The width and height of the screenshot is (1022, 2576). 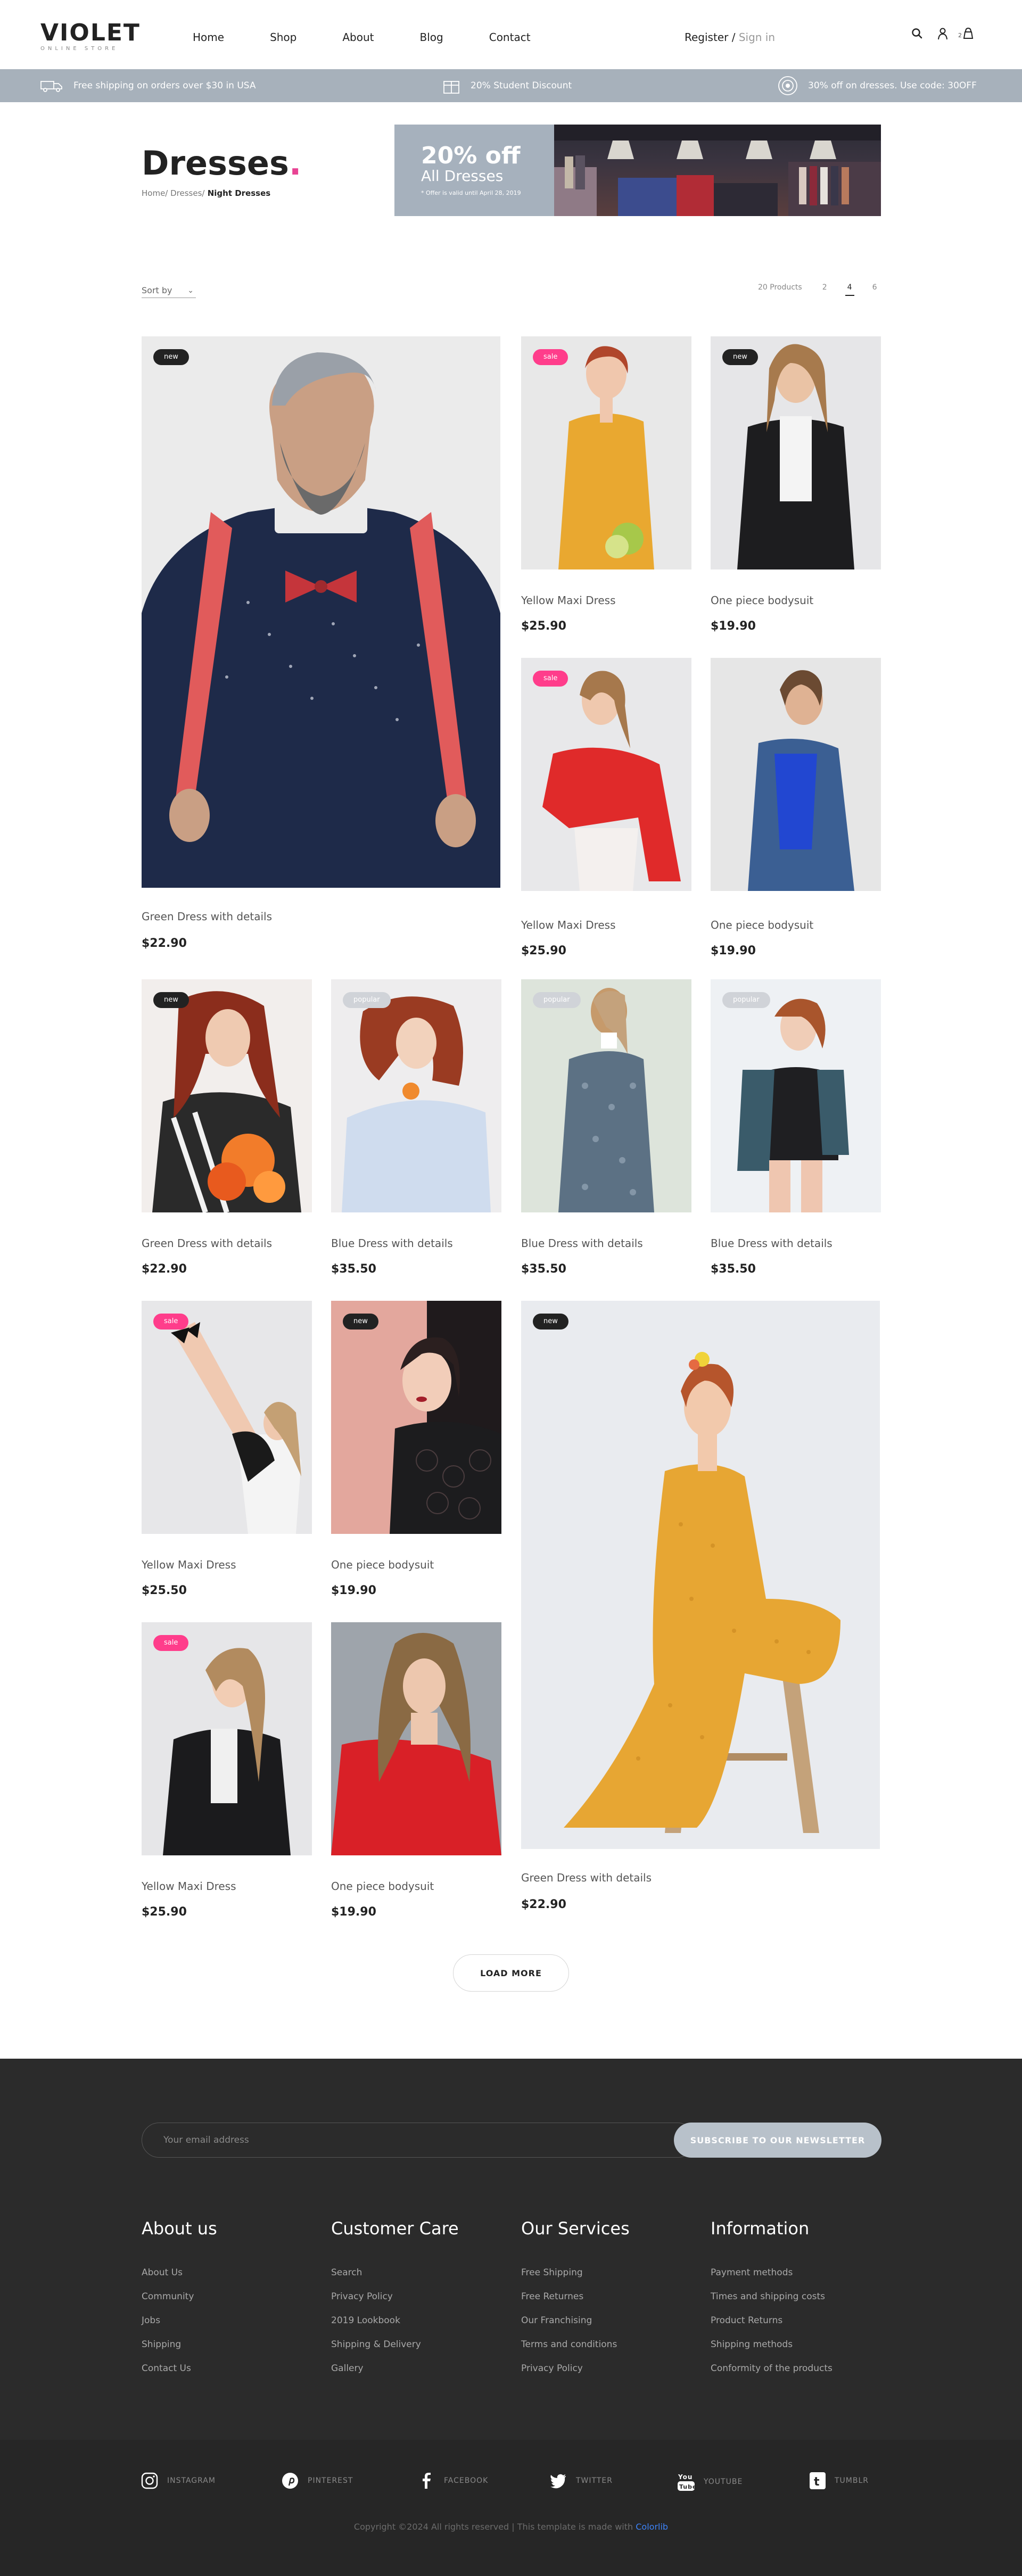 What do you see at coordinates (824, 287) in the screenshot?
I see `page-link-2: 2` at bounding box center [824, 287].